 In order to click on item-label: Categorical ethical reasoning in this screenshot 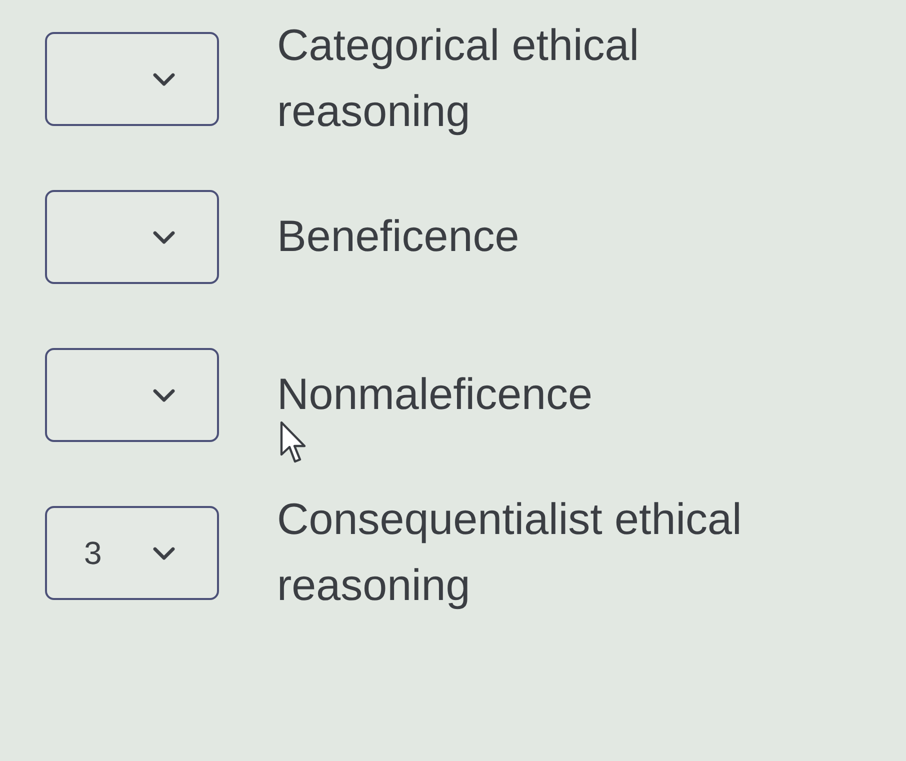, I will do `click(458, 79)`.